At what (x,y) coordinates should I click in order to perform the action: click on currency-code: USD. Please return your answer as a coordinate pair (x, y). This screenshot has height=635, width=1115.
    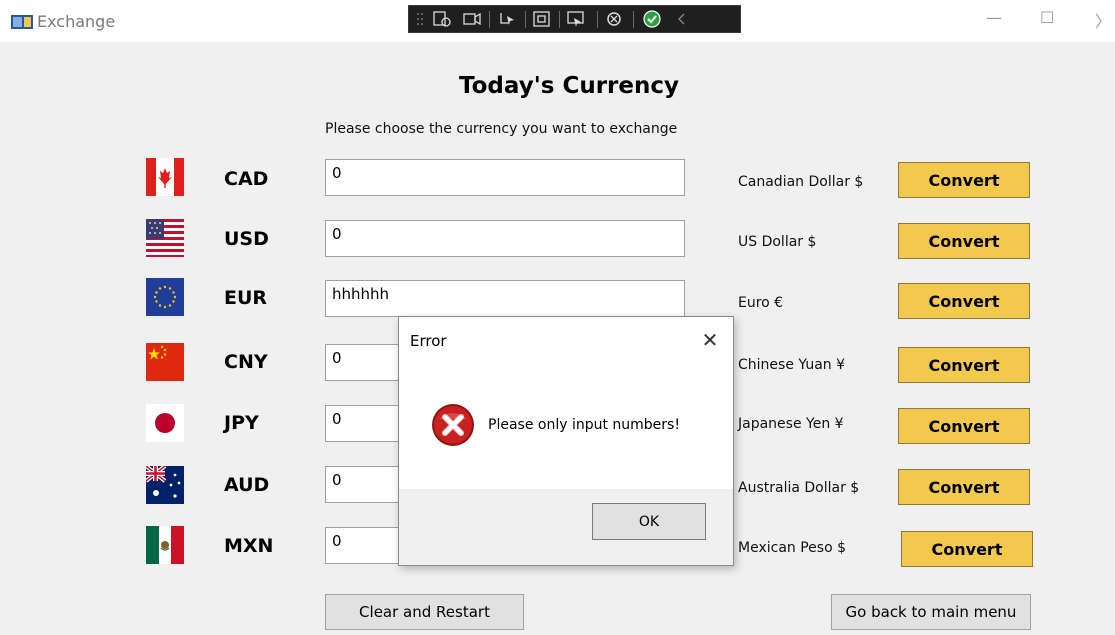
    Looking at the image, I should click on (246, 239).